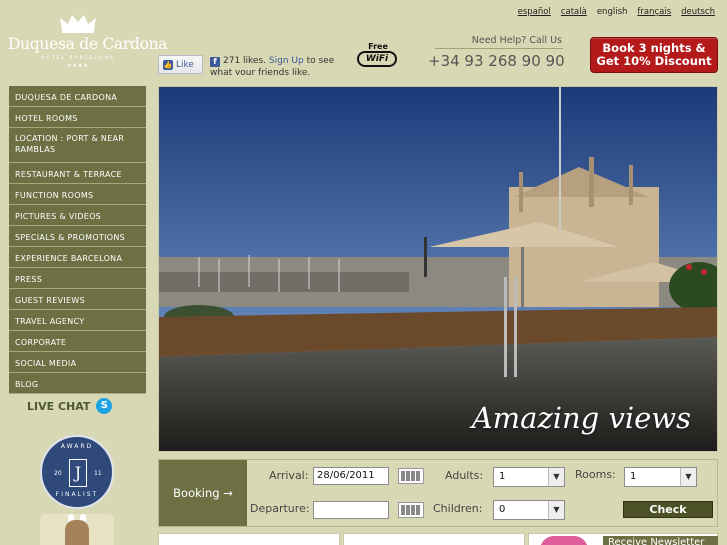 Image resolution: width=727 pixels, height=545 pixels. I want to click on wifi-badge: Free WiFi, so click(378, 56).